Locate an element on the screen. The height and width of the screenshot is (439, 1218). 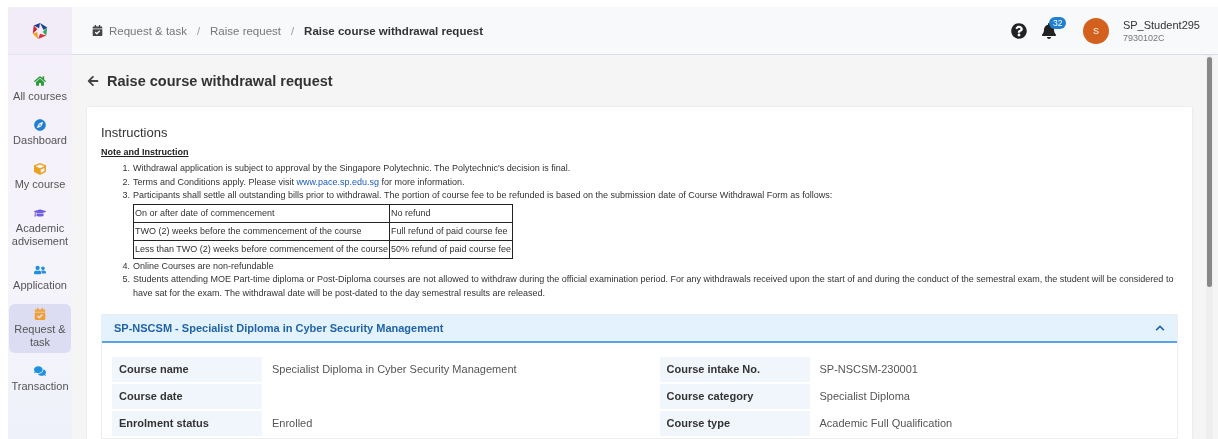
back-arrow-icon is located at coordinates (93, 81).